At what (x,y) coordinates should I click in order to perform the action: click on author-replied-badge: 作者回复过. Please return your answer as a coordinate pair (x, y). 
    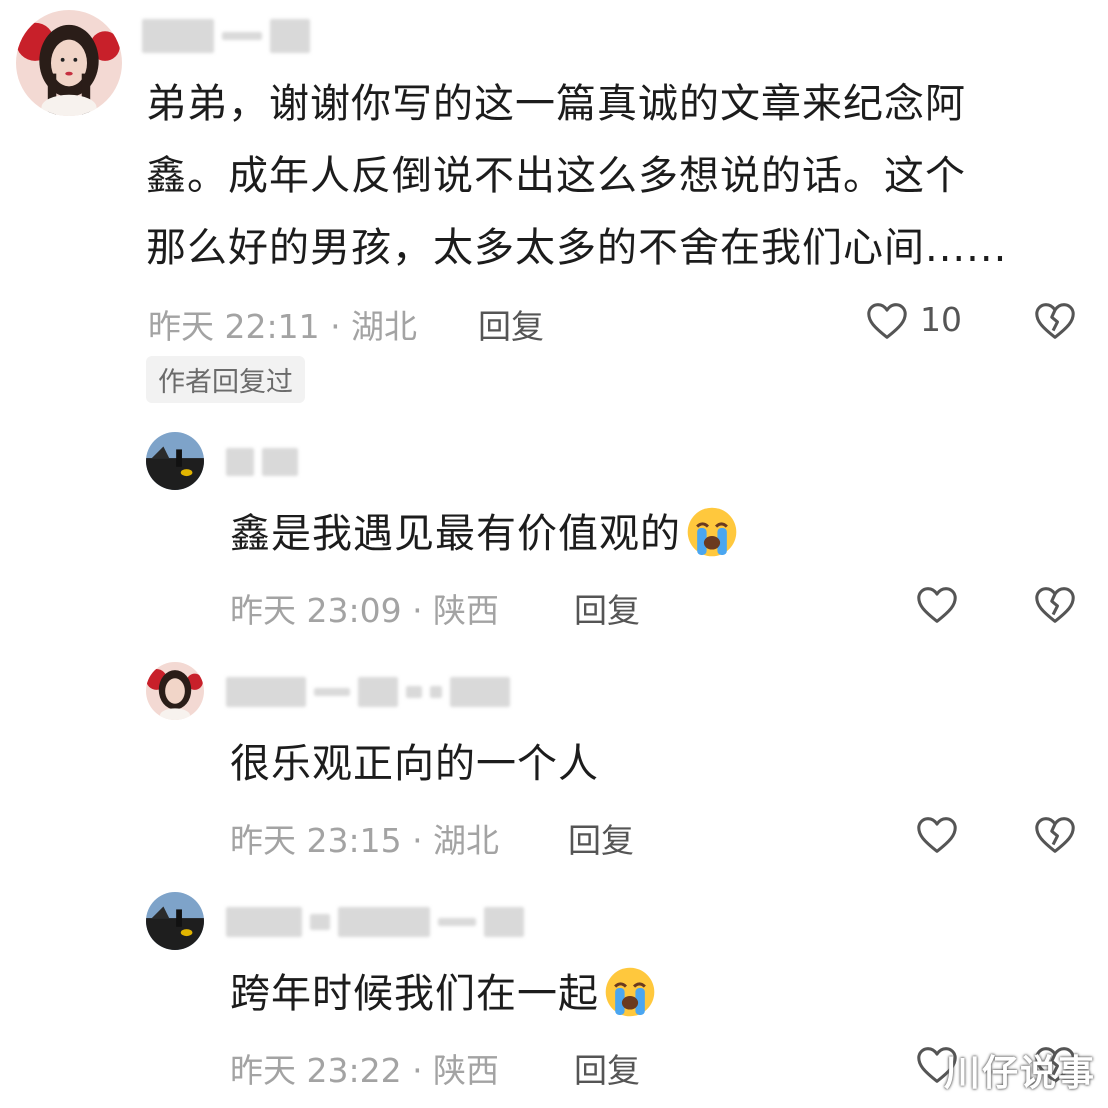
    Looking at the image, I should click on (225, 379).